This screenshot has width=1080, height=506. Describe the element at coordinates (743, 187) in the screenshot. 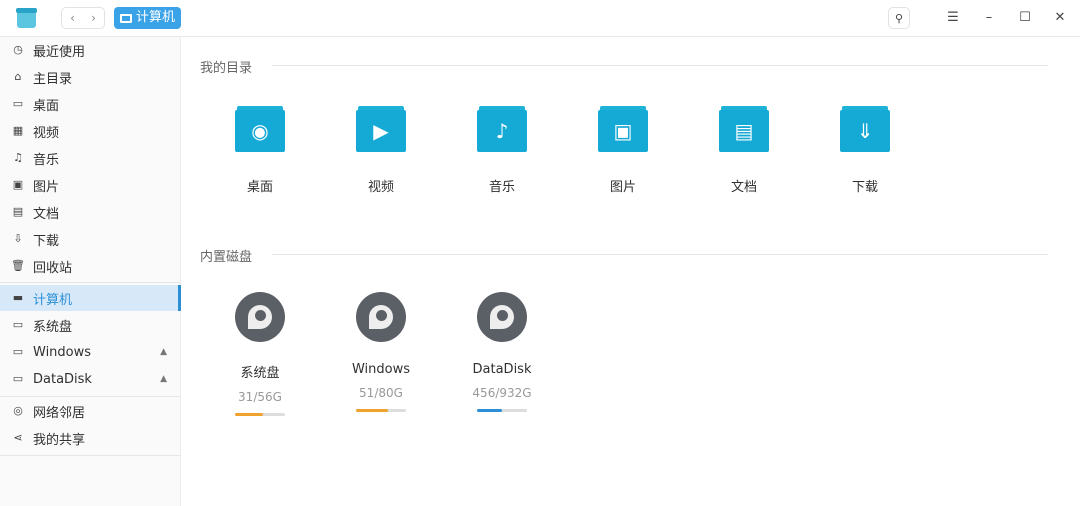

I see `folder-label: 文档` at that location.